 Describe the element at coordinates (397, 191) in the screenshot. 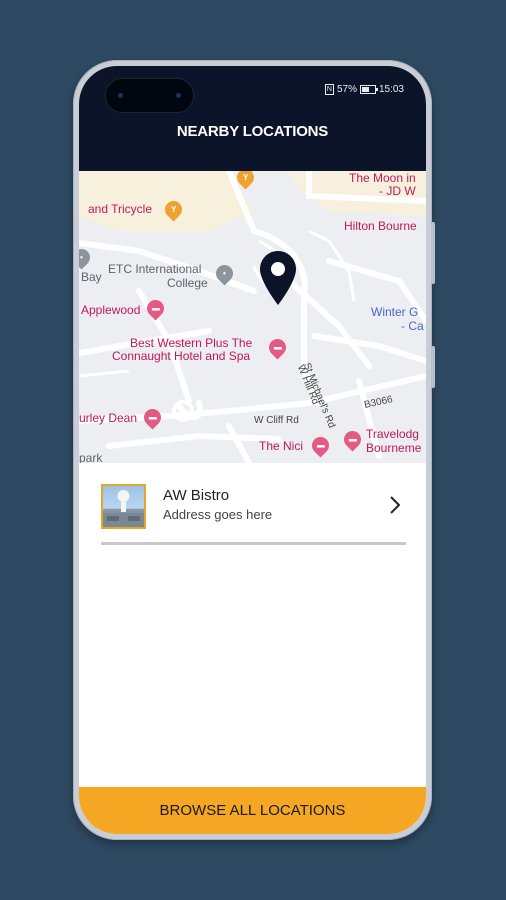

I see `map-label-jdw: - JD W` at that location.